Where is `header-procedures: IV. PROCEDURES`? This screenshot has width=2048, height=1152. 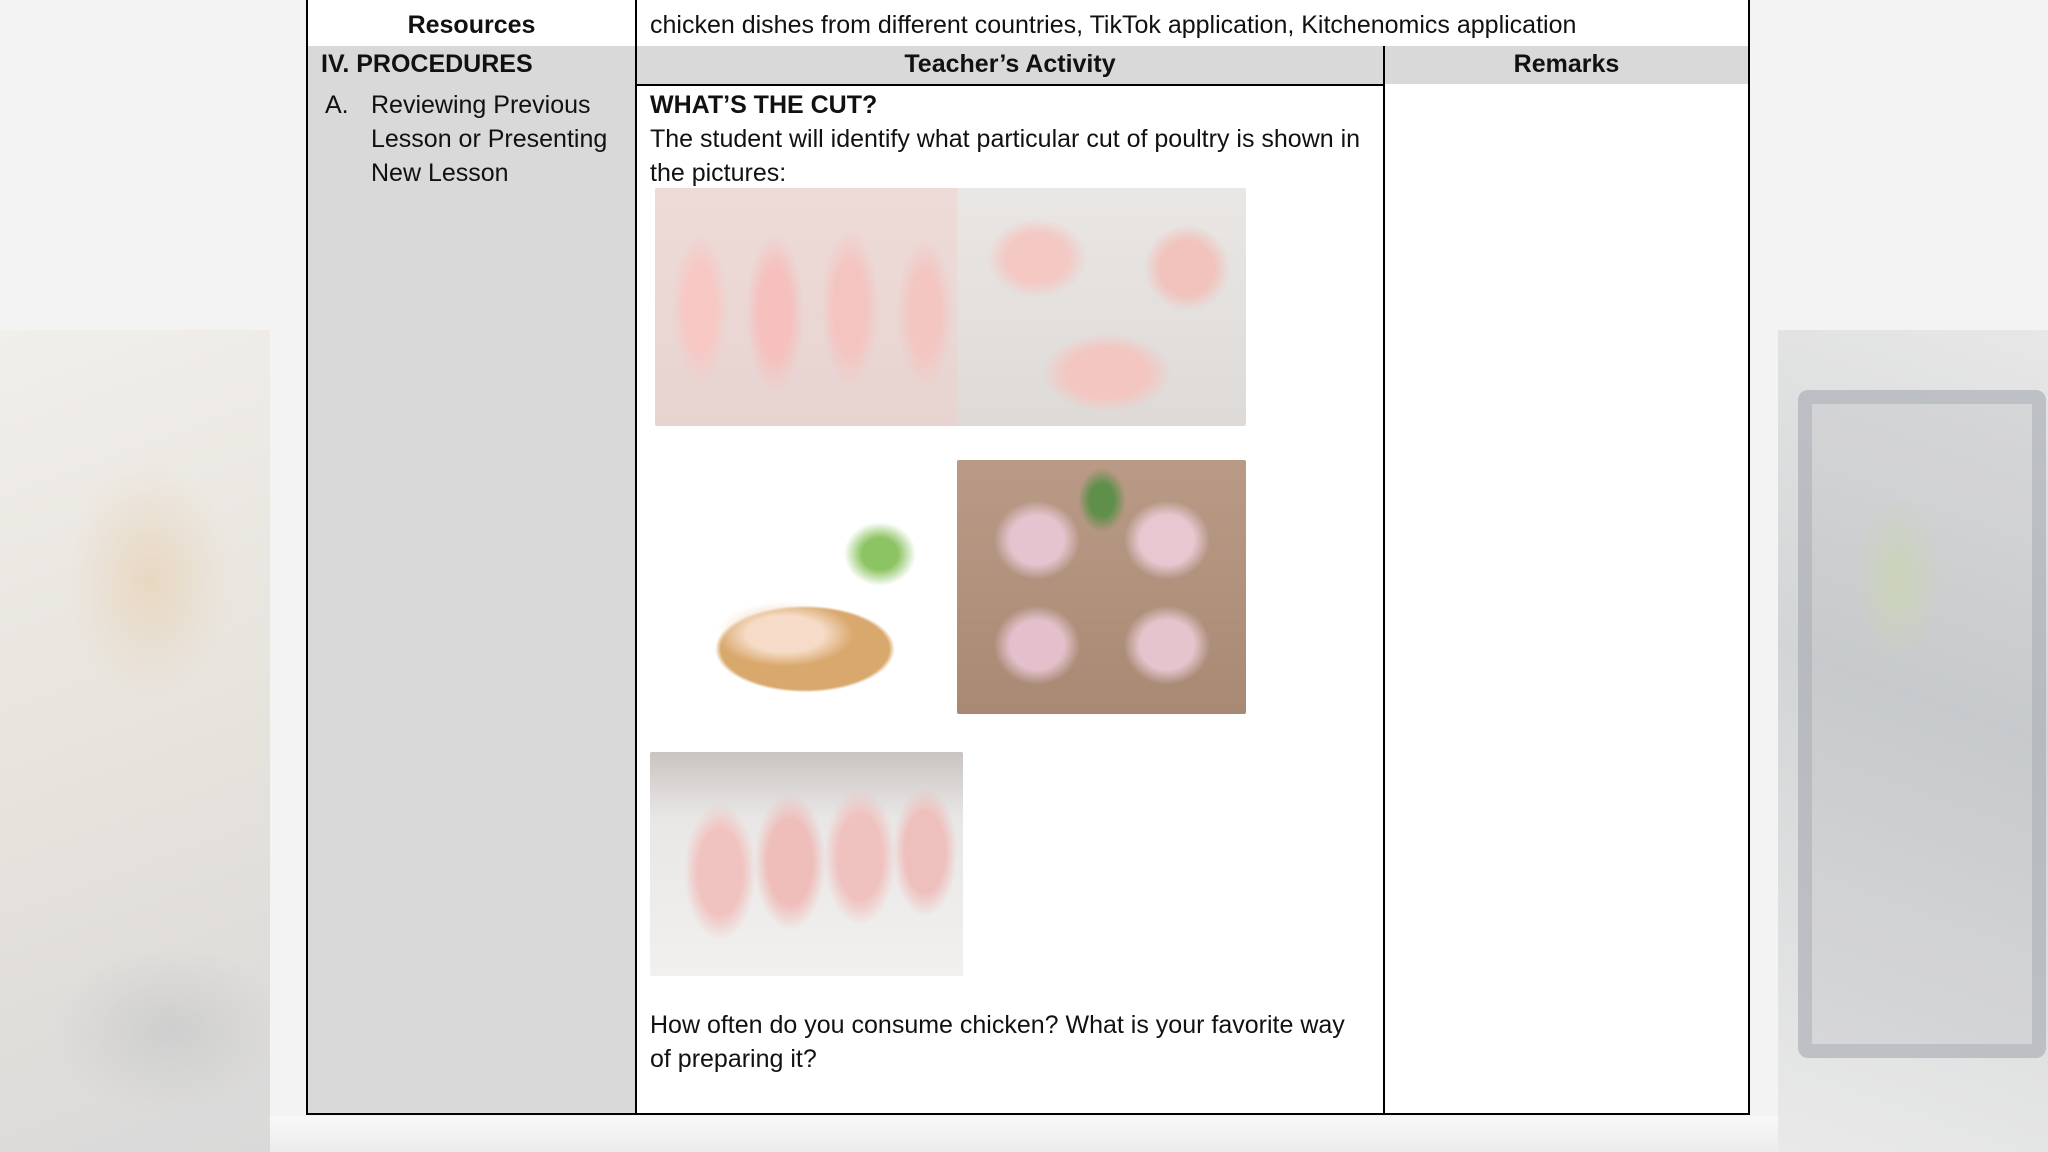
header-procedures: IV. PROCEDURES is located at coordinates (472, 65).